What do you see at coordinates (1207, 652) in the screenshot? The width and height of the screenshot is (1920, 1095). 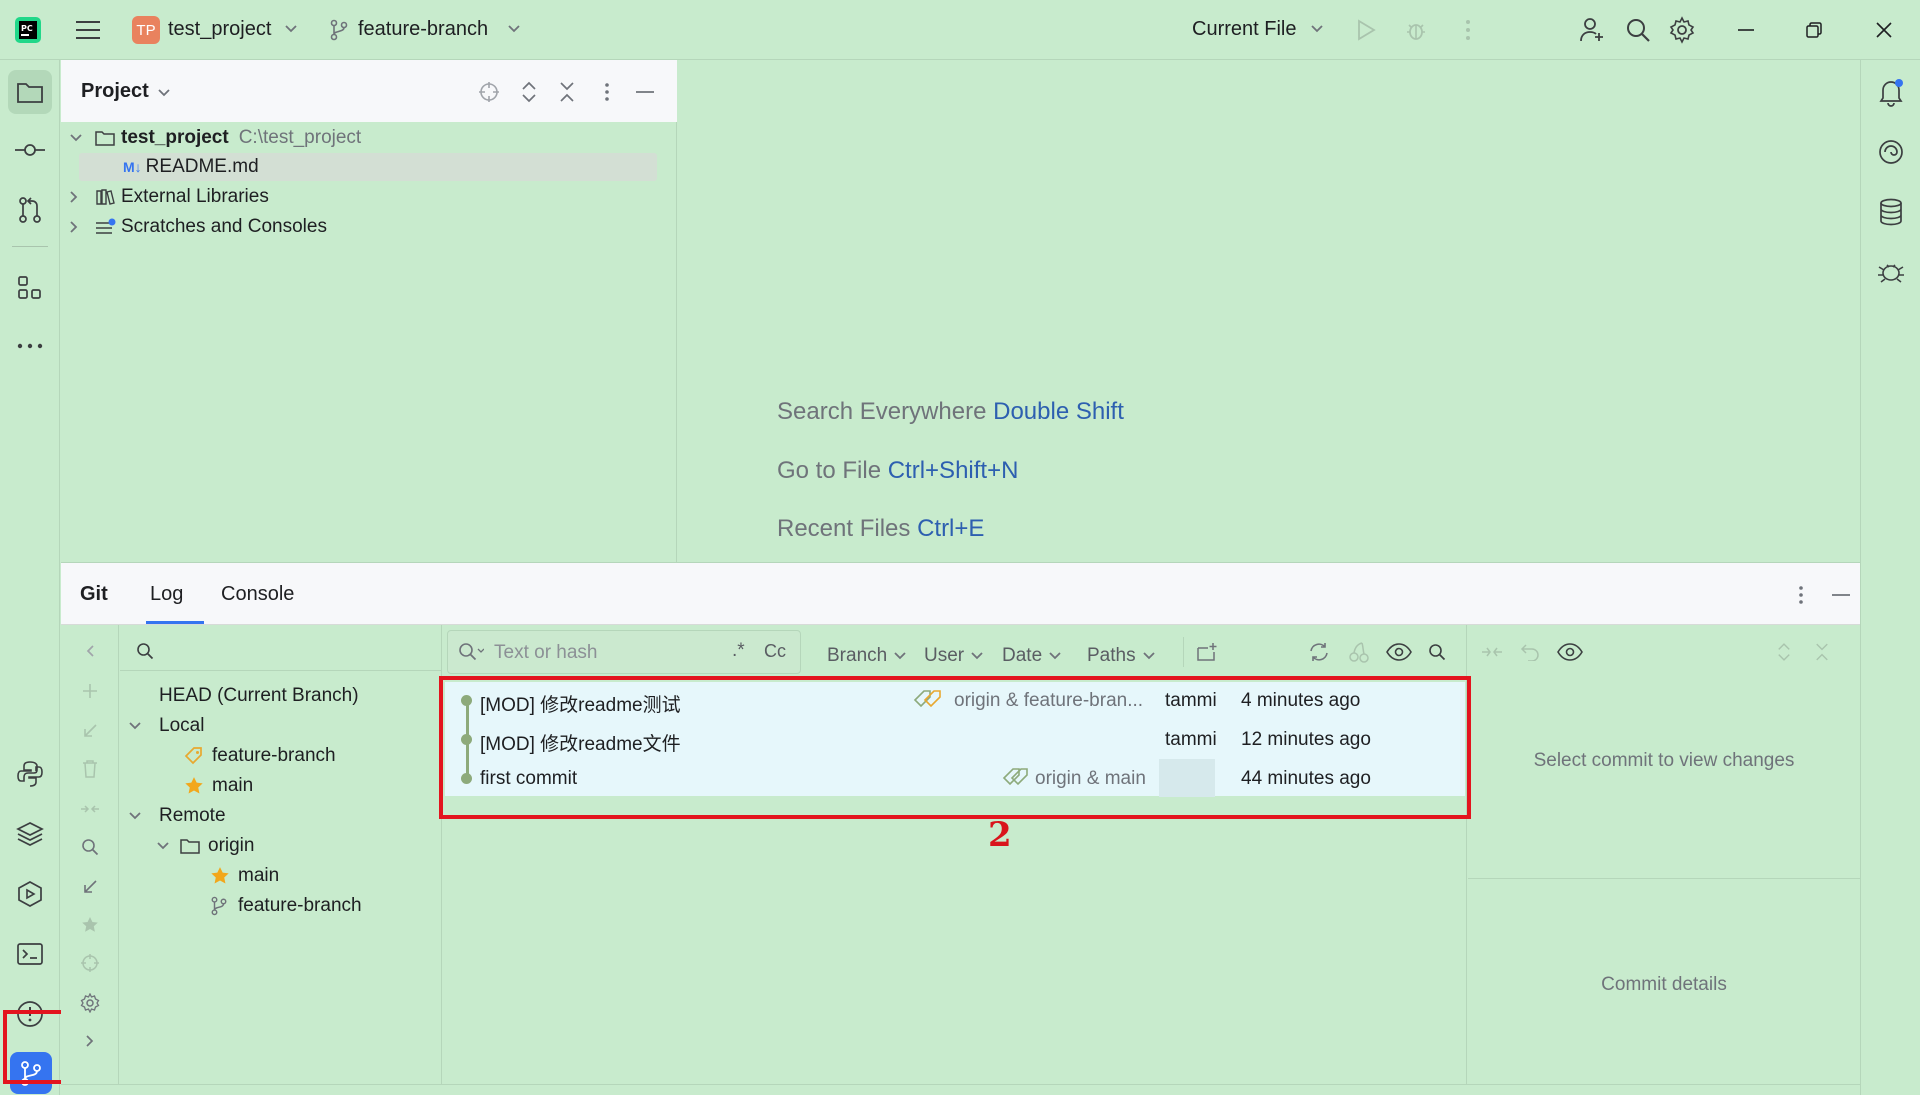 I see `new-tab-icon` at bounding box center [1207, 652].